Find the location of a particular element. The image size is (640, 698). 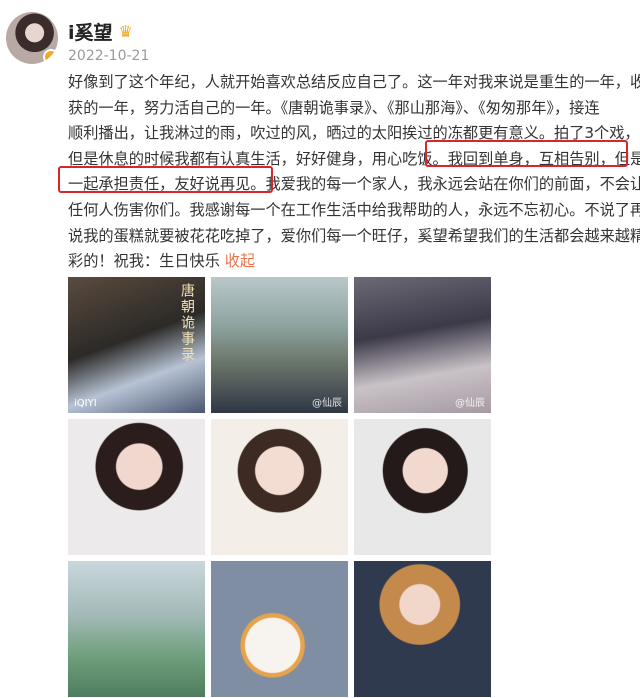

post-line: 说我的蛋糕就要被花花吃掉了，爱你们每一个旺仔，奚望希望我们的生活都会越来越精 is located at coordinates (354, 235).